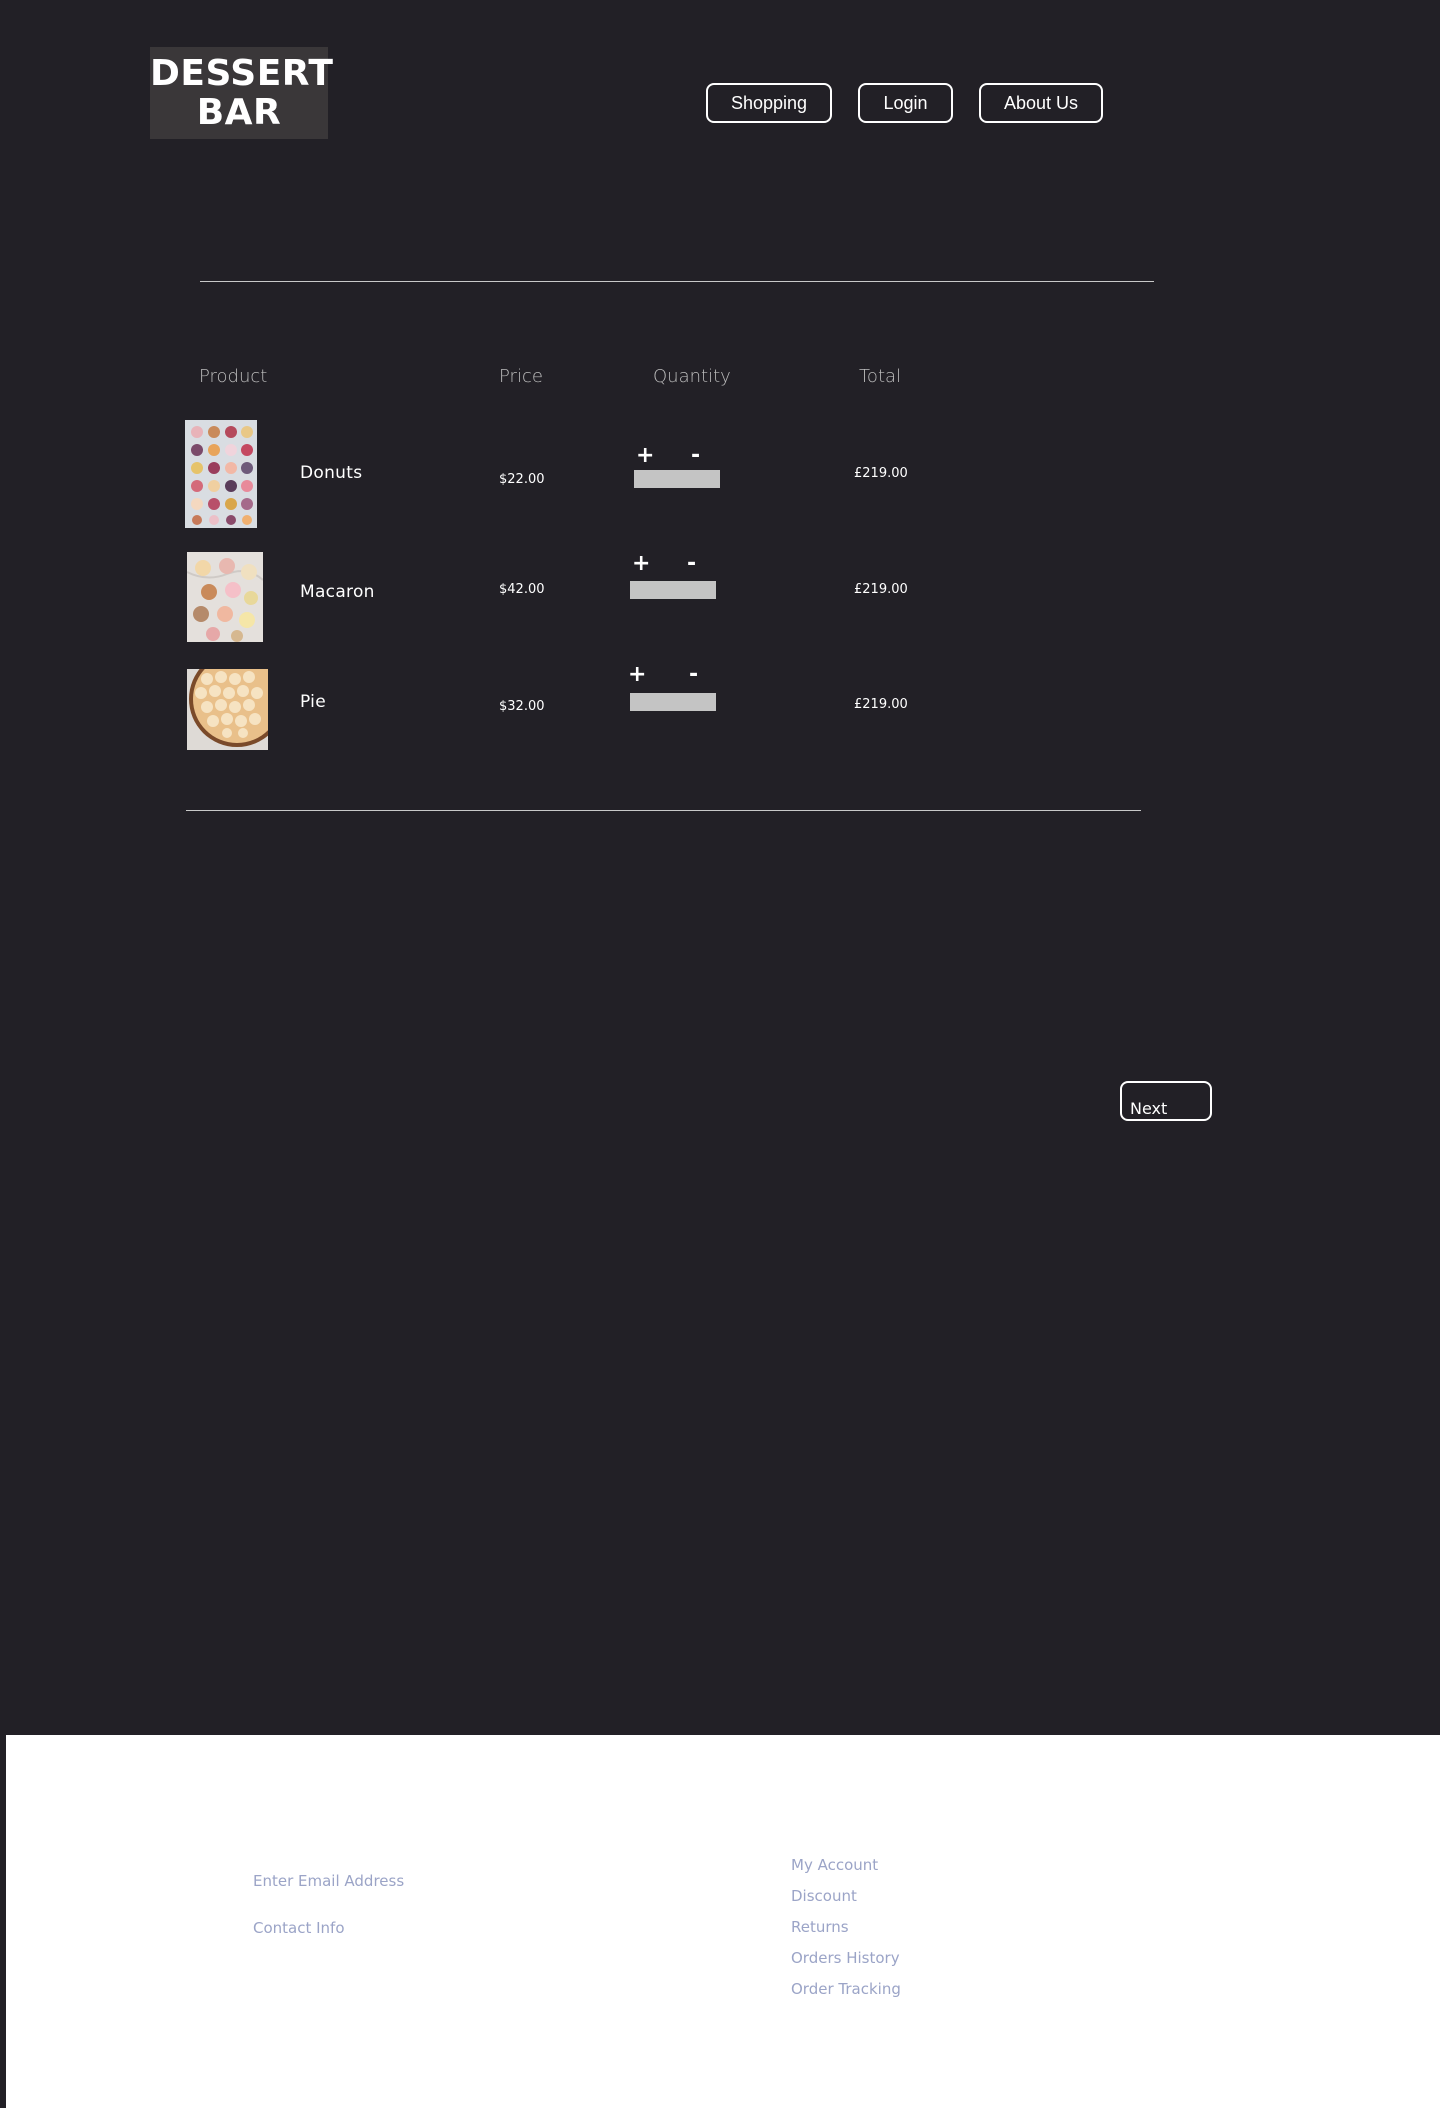  Describe the element at coordinates (846, 1989) in the screenshot. I see `footer-link-order-tracking: Order Tracking` at that location.